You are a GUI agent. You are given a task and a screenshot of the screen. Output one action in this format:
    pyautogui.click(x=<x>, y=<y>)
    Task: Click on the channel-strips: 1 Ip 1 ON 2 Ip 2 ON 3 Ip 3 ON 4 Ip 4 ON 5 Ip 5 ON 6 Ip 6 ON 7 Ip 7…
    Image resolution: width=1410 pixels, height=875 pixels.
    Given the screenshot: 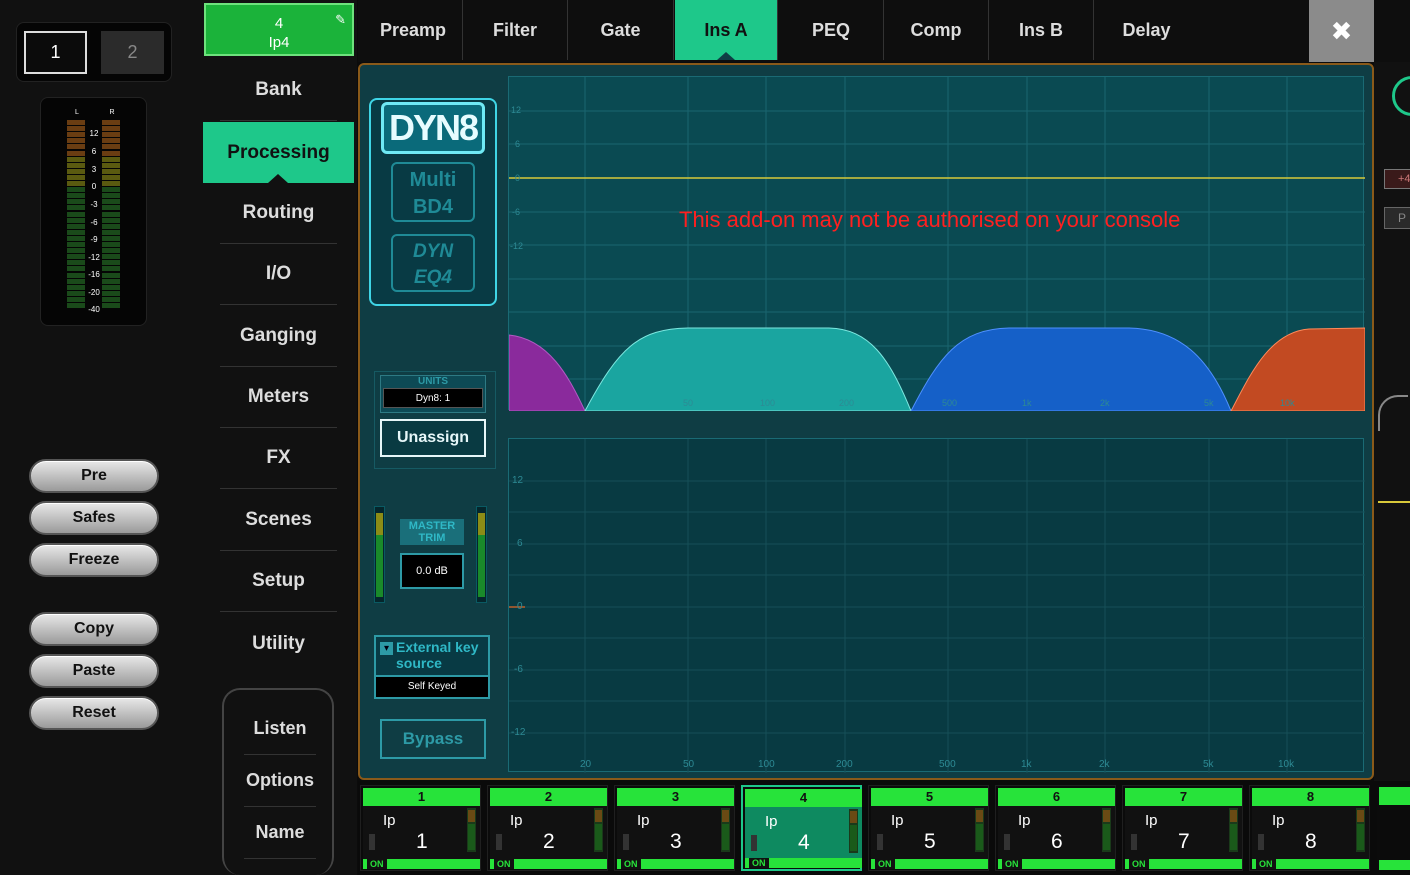 What is the action you would take?
    pyautogui.click(x=884, y=828)
    